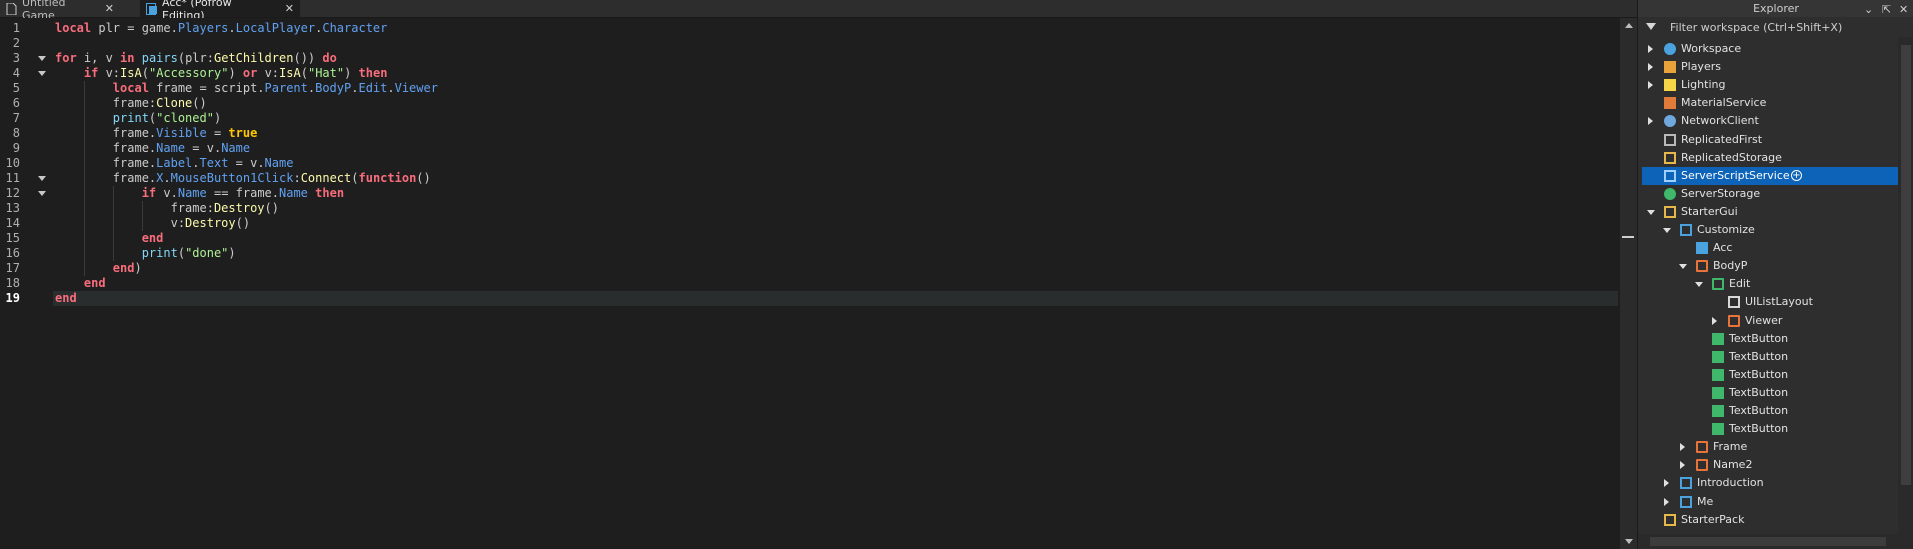  Describe the element at coordinates (1768, 302) in the screenshot. I see `explorer-item-uilistlayout: UIListLayout` at that location.